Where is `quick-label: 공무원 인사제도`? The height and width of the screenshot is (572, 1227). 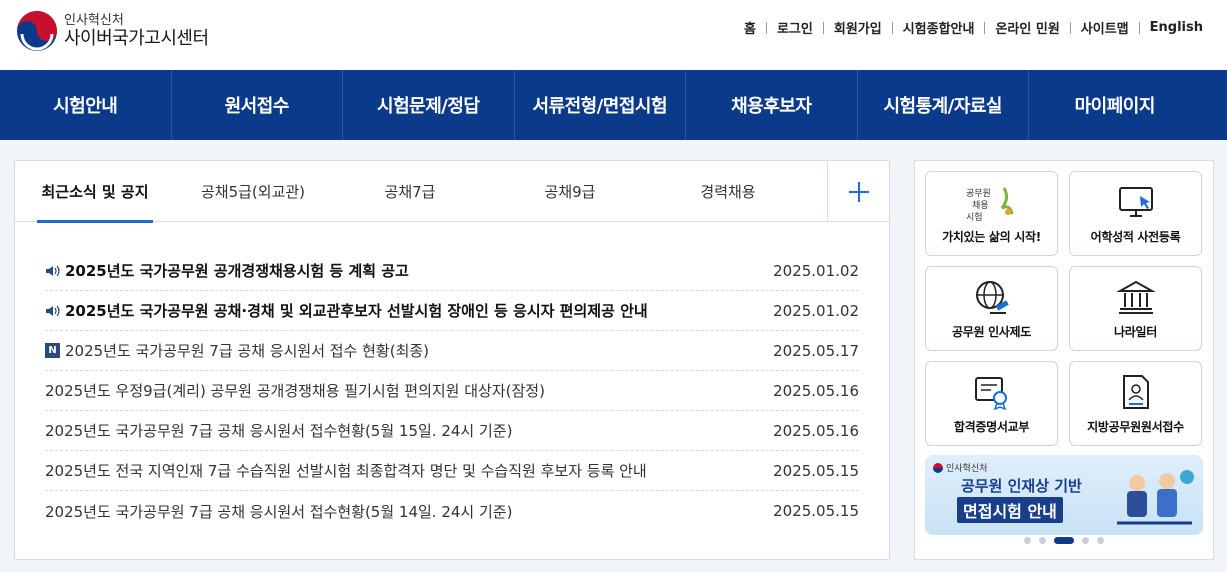
quick-label: 공무원 인사제도 is located at coordinates (991, 332).